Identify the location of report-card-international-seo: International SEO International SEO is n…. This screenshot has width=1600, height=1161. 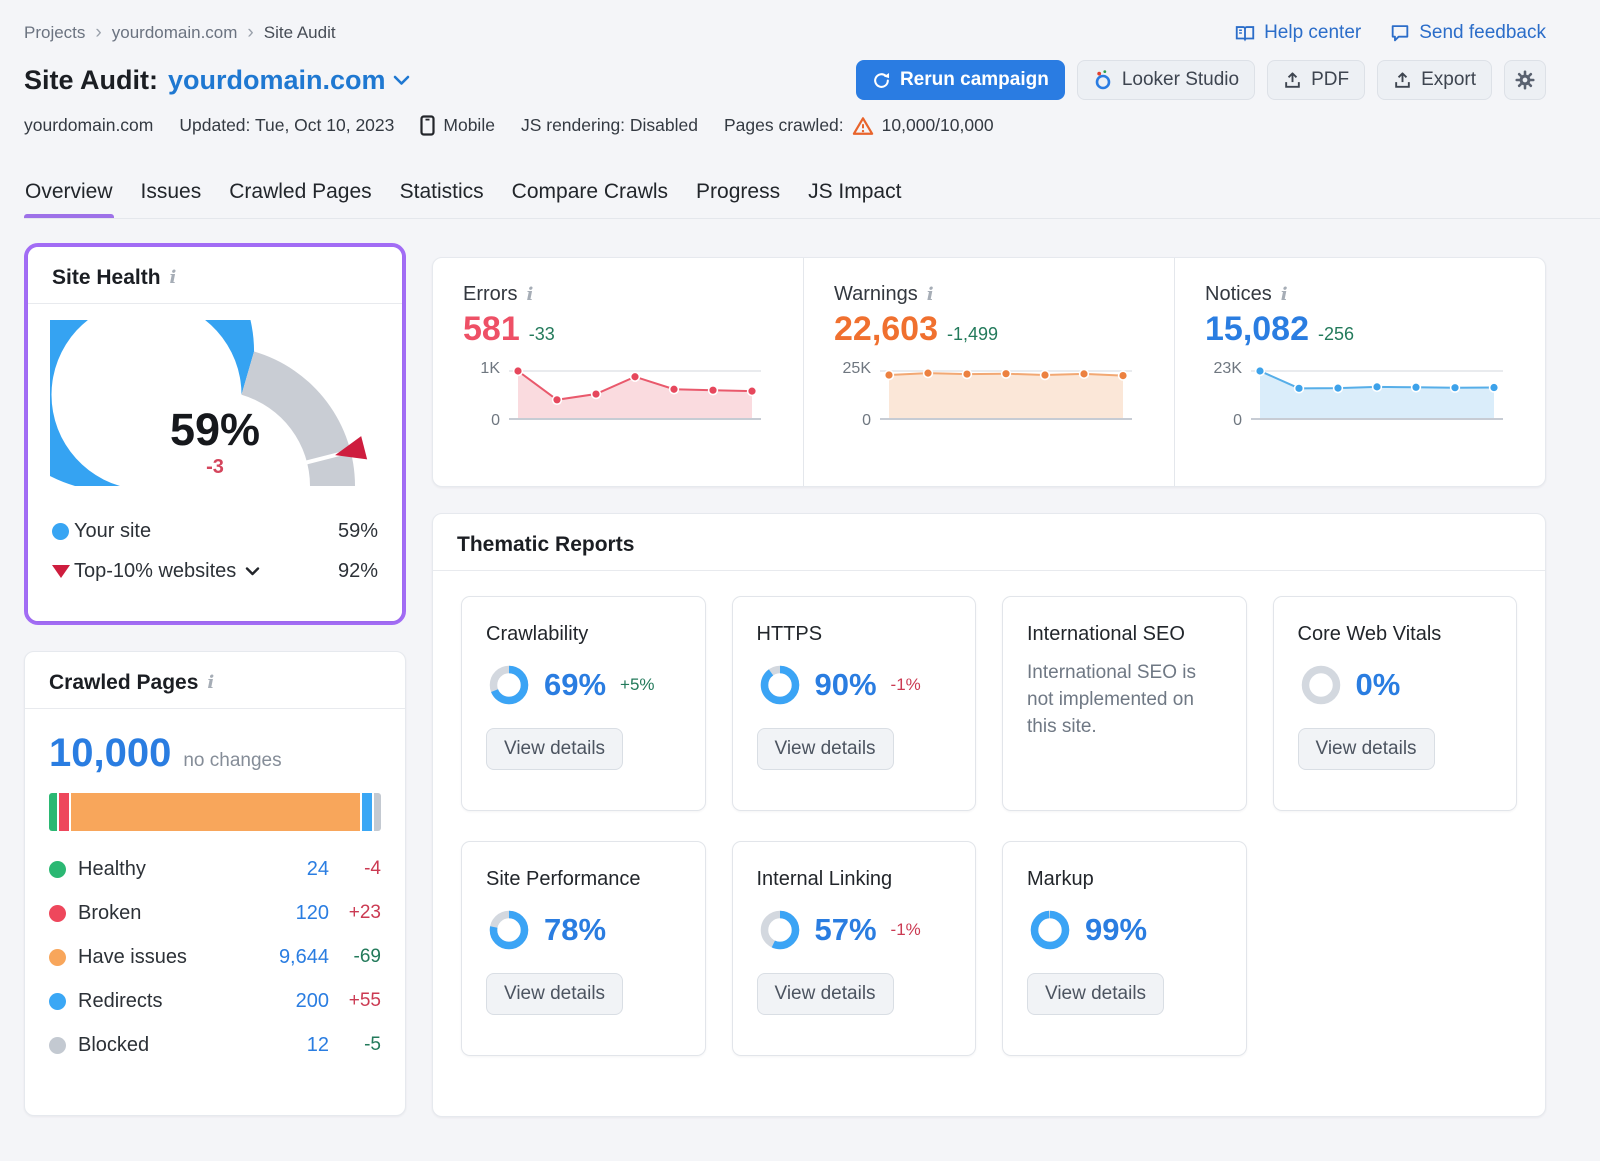
(1124, 703).